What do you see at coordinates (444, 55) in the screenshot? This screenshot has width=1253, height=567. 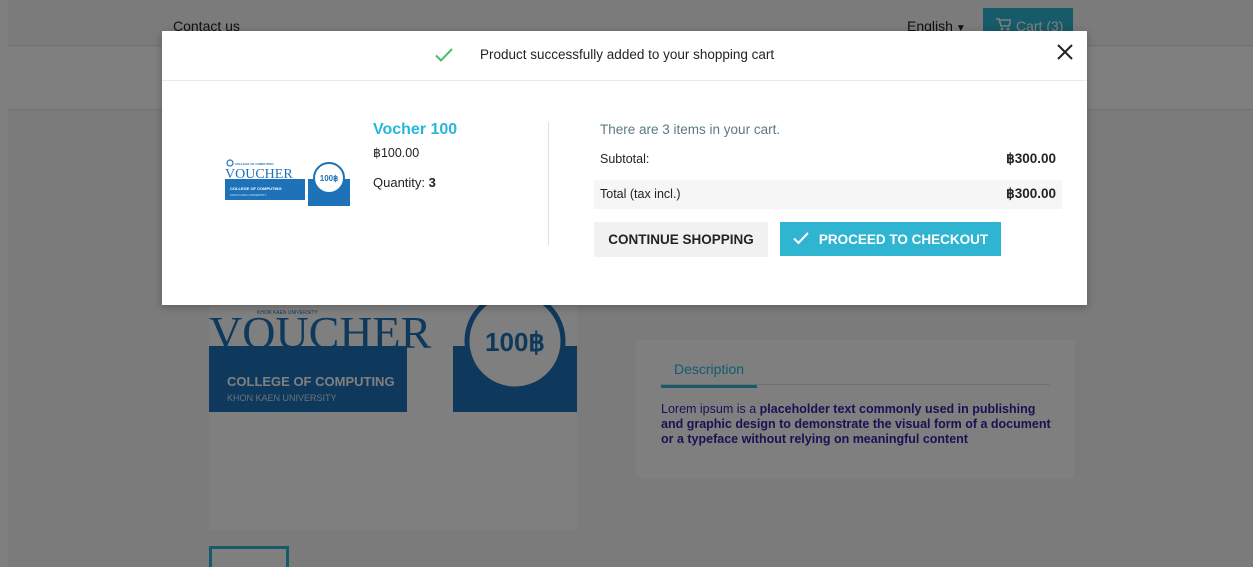 I see `success-check-icon` at bounding box center [444, 55].